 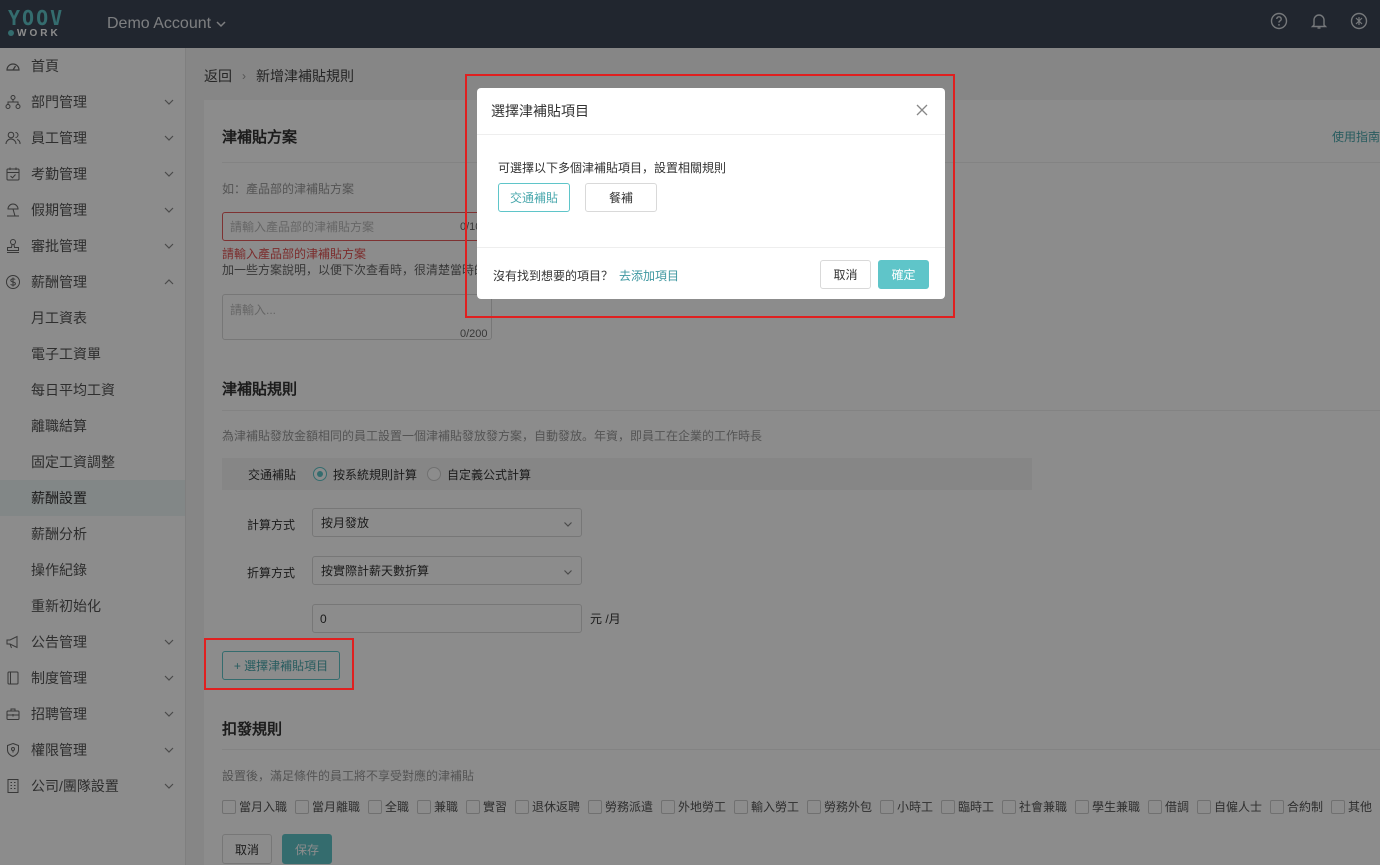 I want to click on modal-footer-question: 沒有找到想要的項目？ 去添加項目, so click(x=586, y=276).